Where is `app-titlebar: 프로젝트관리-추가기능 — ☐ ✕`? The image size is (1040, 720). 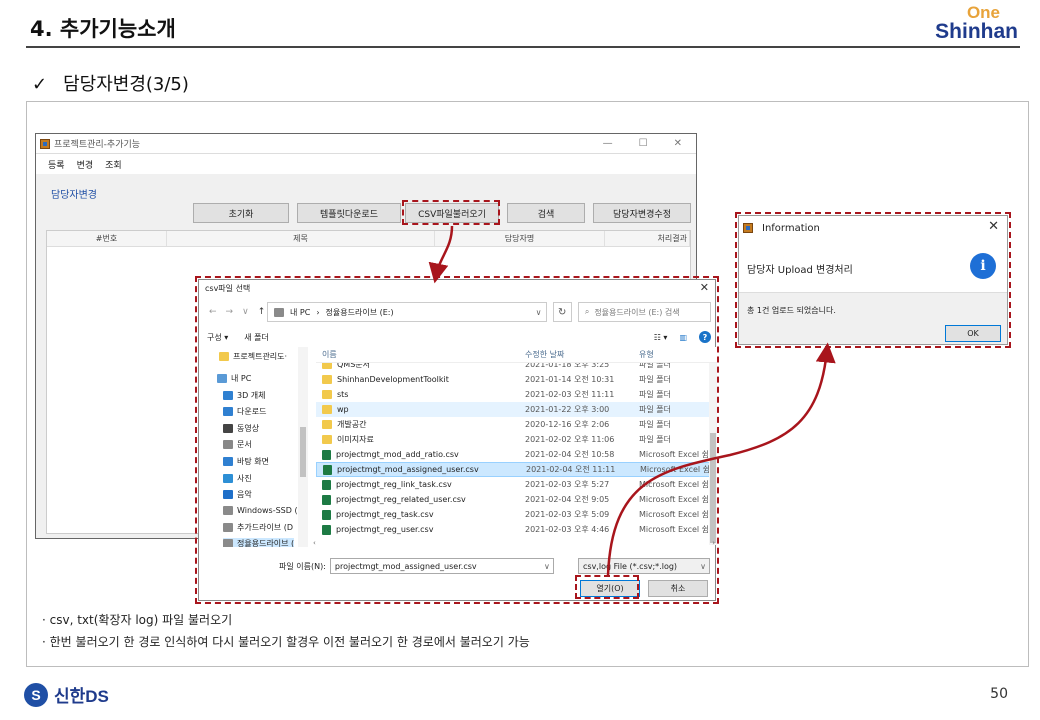 app-titlebar: 프로젝트관리-추가기능 — ☐ ✕ is located at coordinates (366, 144).